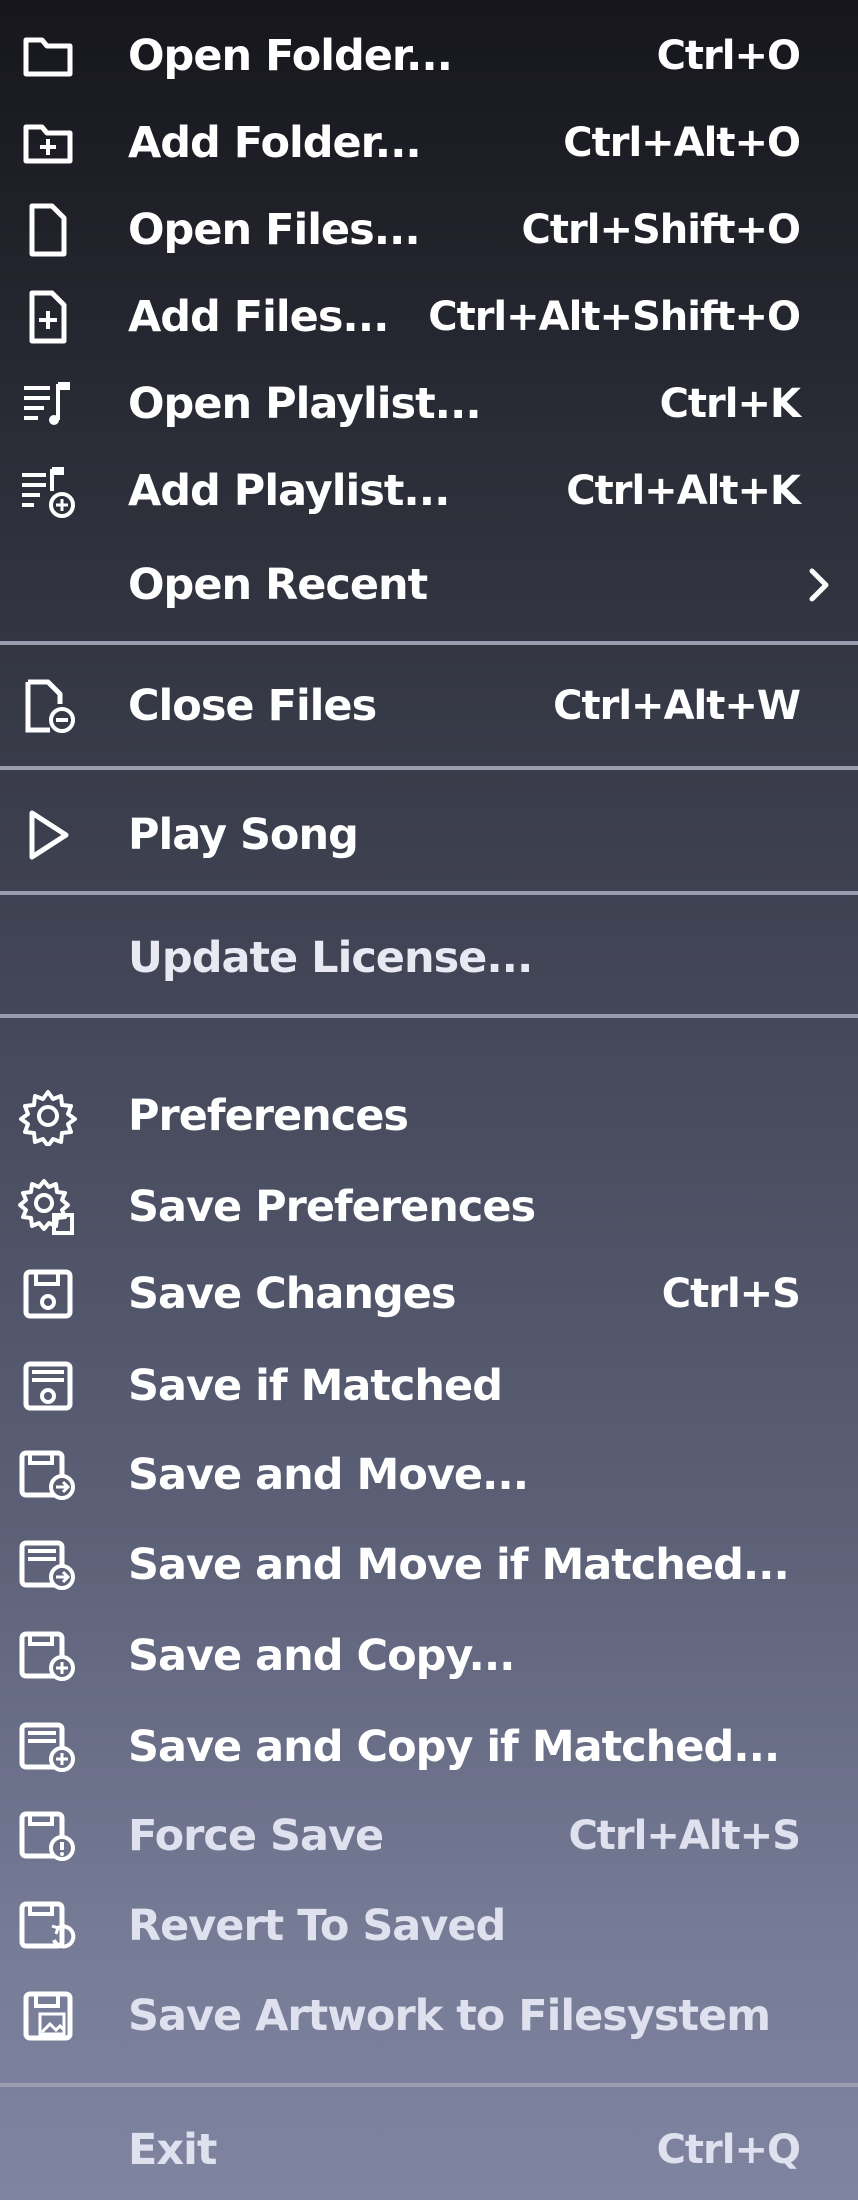 The image size is (858, 2200). I want to click on menu-item-add-files: Add Files... Ctrl+Alt+Shift+O, so click(429, 317).